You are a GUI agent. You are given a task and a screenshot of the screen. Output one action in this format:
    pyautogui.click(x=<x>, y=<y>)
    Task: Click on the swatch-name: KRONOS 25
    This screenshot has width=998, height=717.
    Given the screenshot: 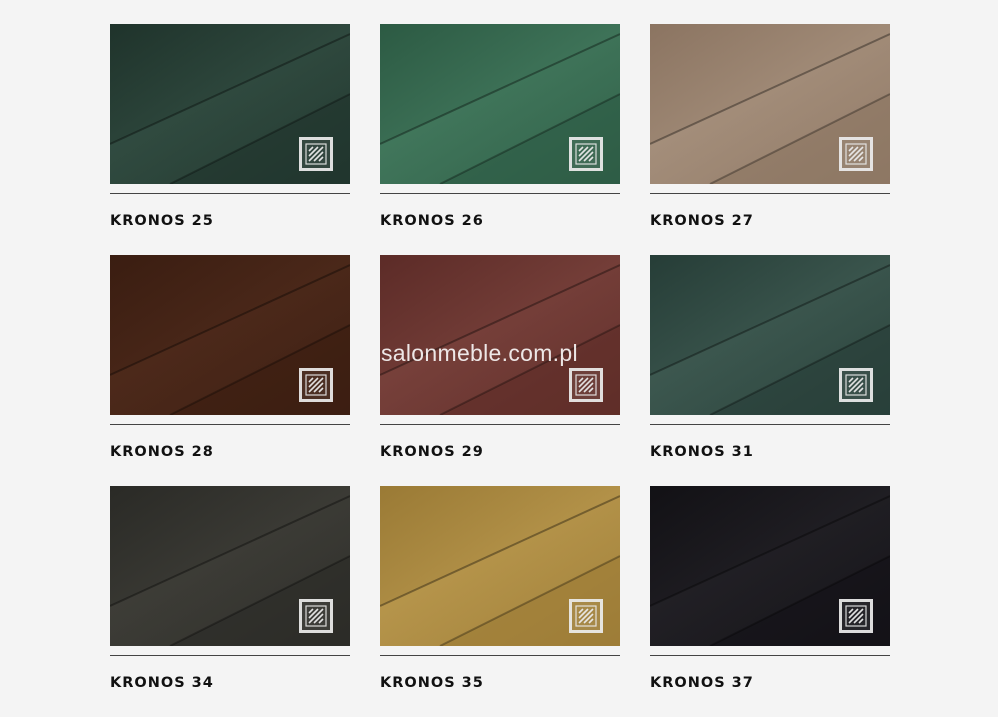 What is the action you would take?
    pyautogui.click(x=162, y=221)
    